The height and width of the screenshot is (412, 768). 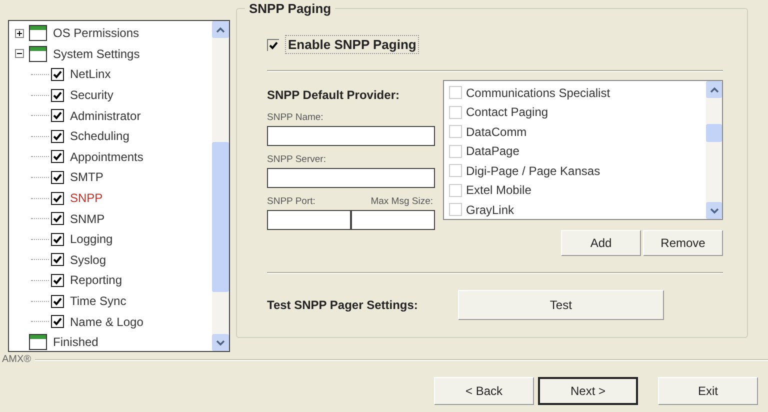 I want to click on port-field, so click(x=309, y=220).